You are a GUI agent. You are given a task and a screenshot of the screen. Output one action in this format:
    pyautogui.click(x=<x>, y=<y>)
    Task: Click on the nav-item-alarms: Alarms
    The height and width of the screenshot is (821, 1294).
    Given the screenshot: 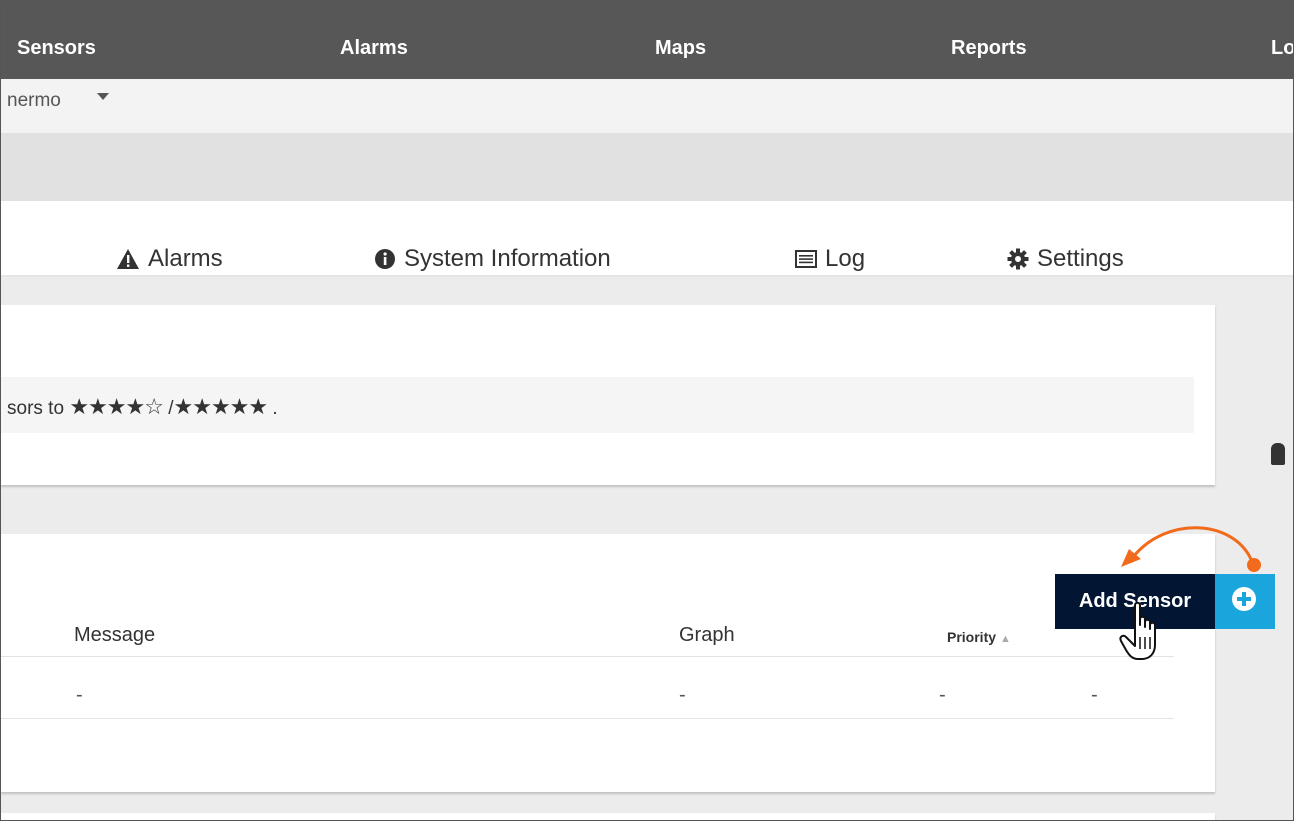 What is the action you would take?
    pyautogui.click(x=374, y=48)
    